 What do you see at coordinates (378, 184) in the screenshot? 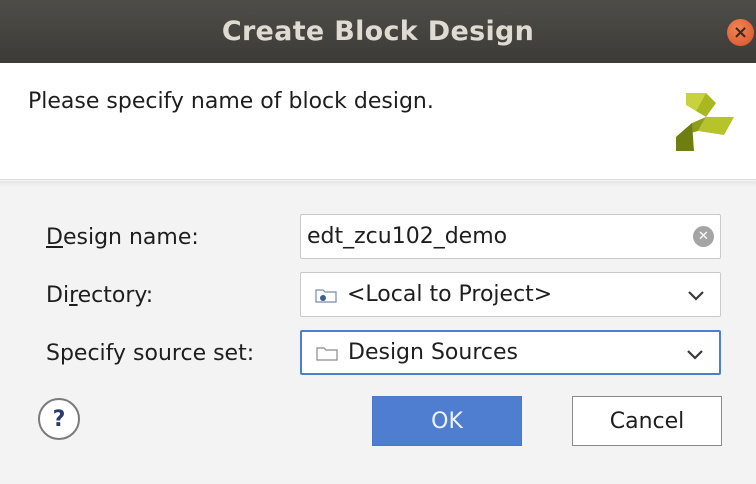
I see `header-divider` at bounding box center [378, 184].